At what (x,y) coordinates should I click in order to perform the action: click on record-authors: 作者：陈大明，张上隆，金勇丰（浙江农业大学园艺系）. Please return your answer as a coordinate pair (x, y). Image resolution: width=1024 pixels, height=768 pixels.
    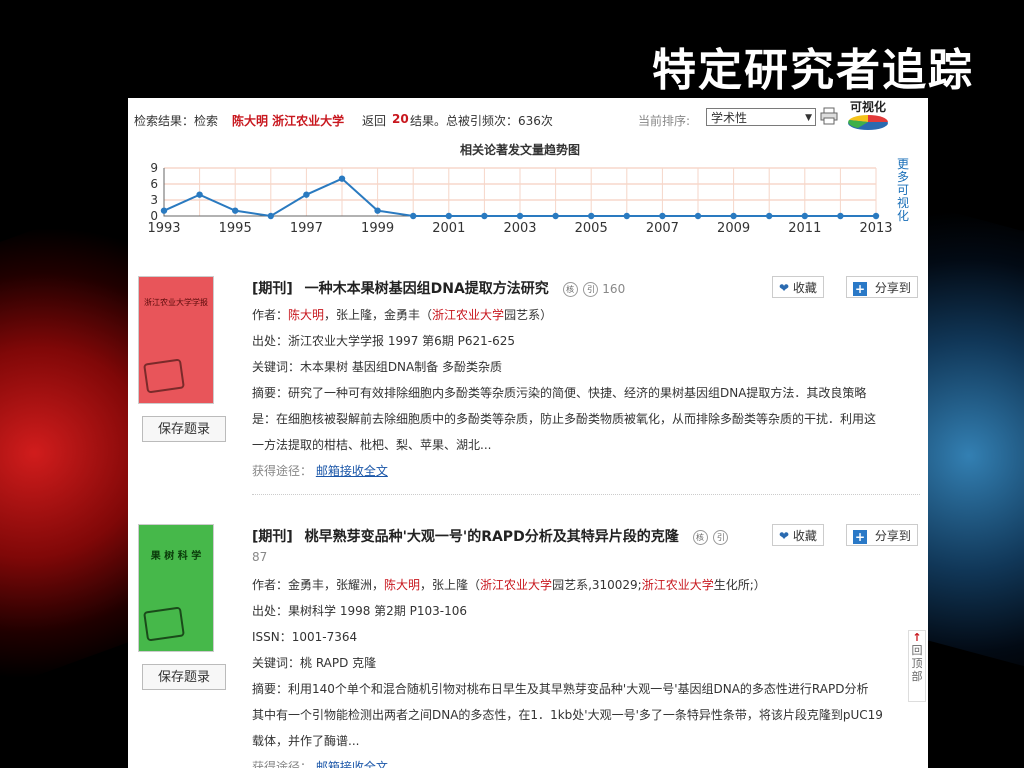
    Looking at the image, I should click on (402, 314).